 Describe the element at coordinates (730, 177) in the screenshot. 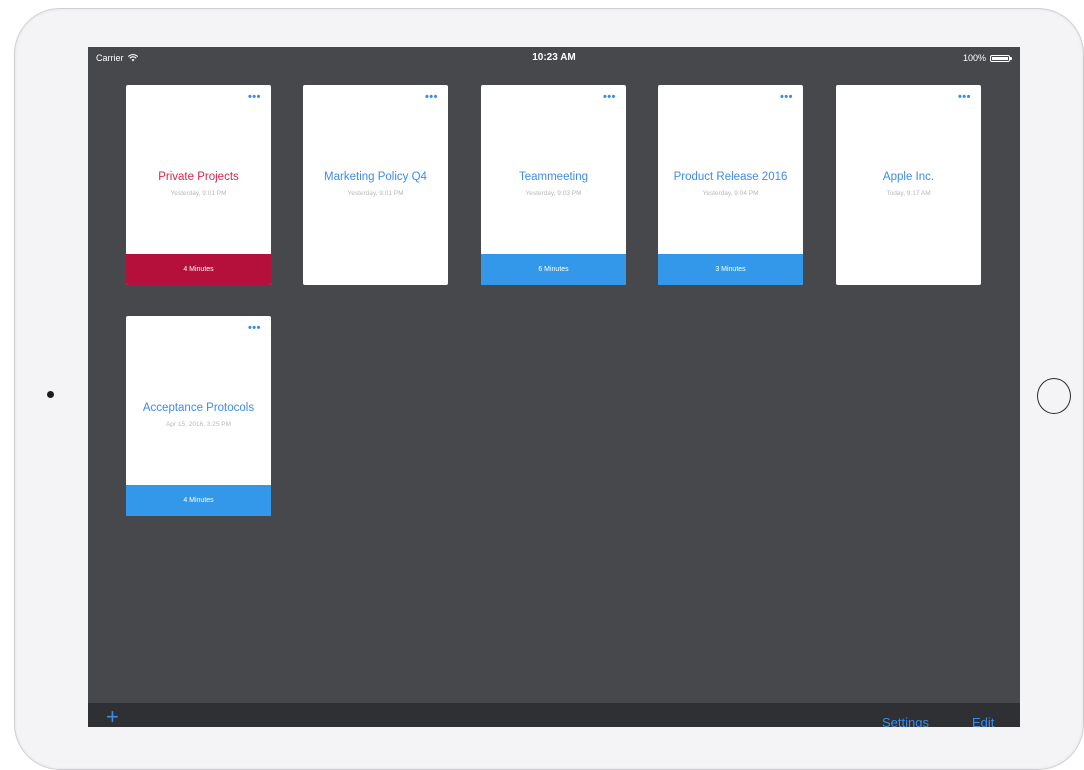

I see `card-title: Product Release 2016` at that location.